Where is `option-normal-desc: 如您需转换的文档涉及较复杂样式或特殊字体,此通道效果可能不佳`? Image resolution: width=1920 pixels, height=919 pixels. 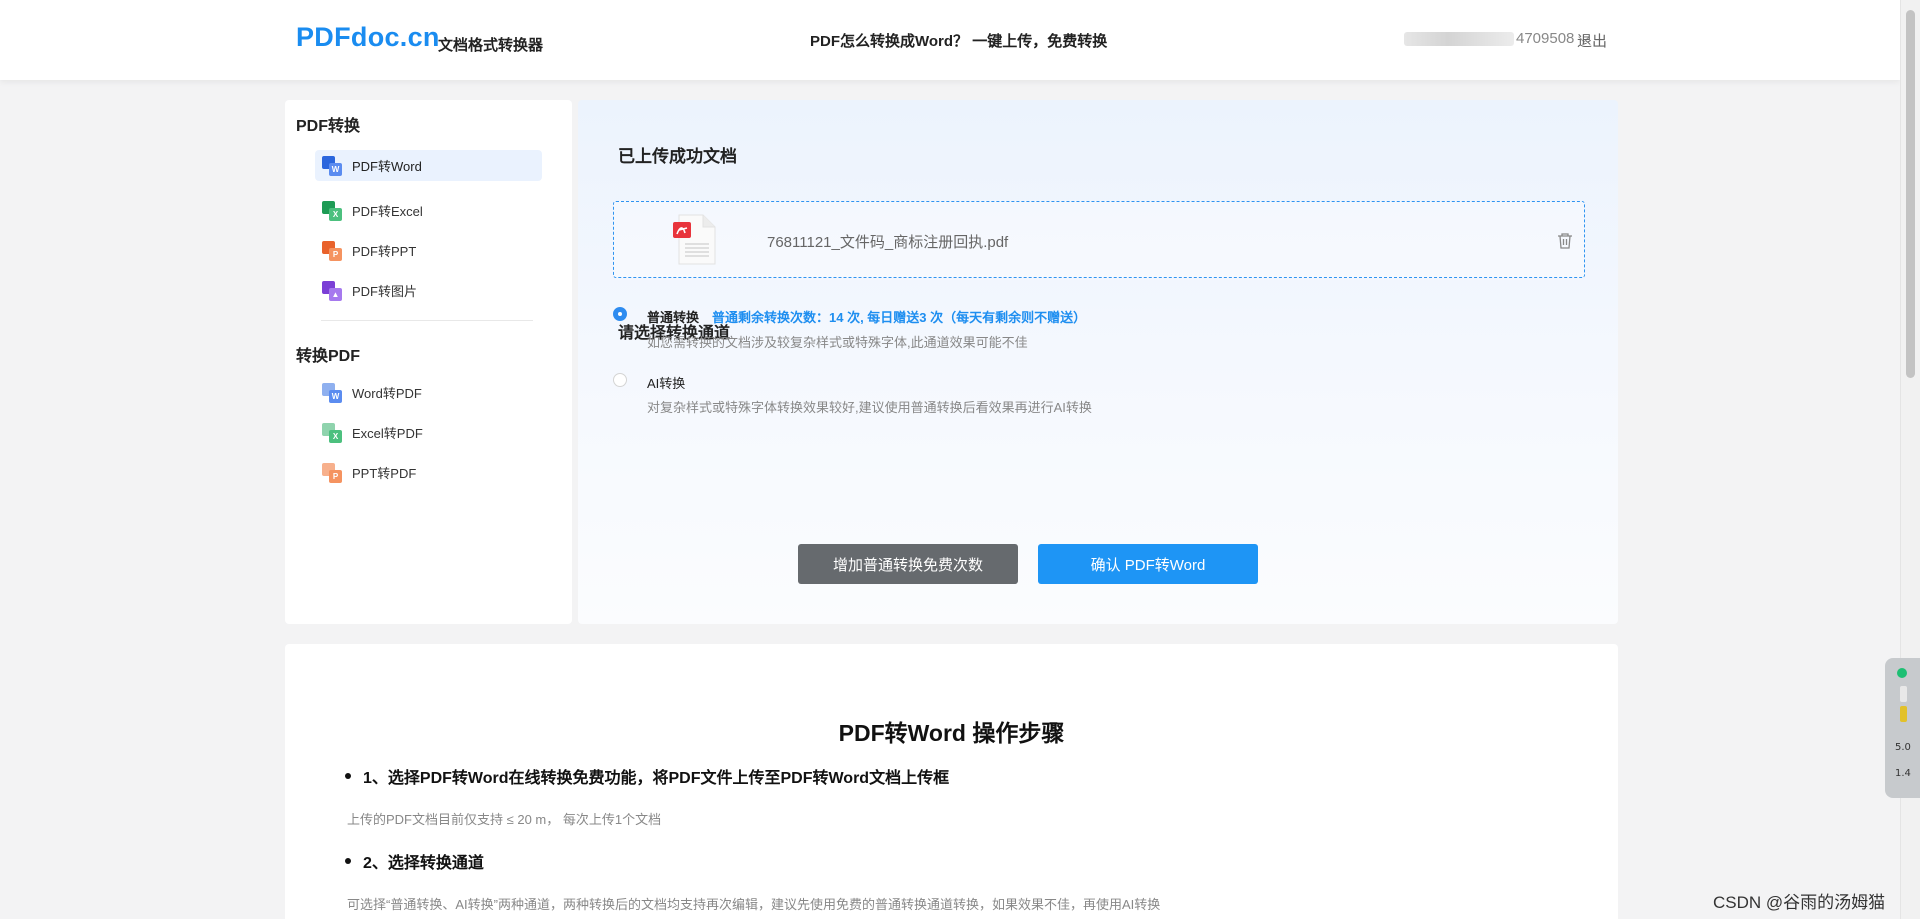
option-normal-desc: 如您需转换的文档涉及较复杂样式或特殊字体,此通道效果可能不佳 is located at coordinates (837, 342).